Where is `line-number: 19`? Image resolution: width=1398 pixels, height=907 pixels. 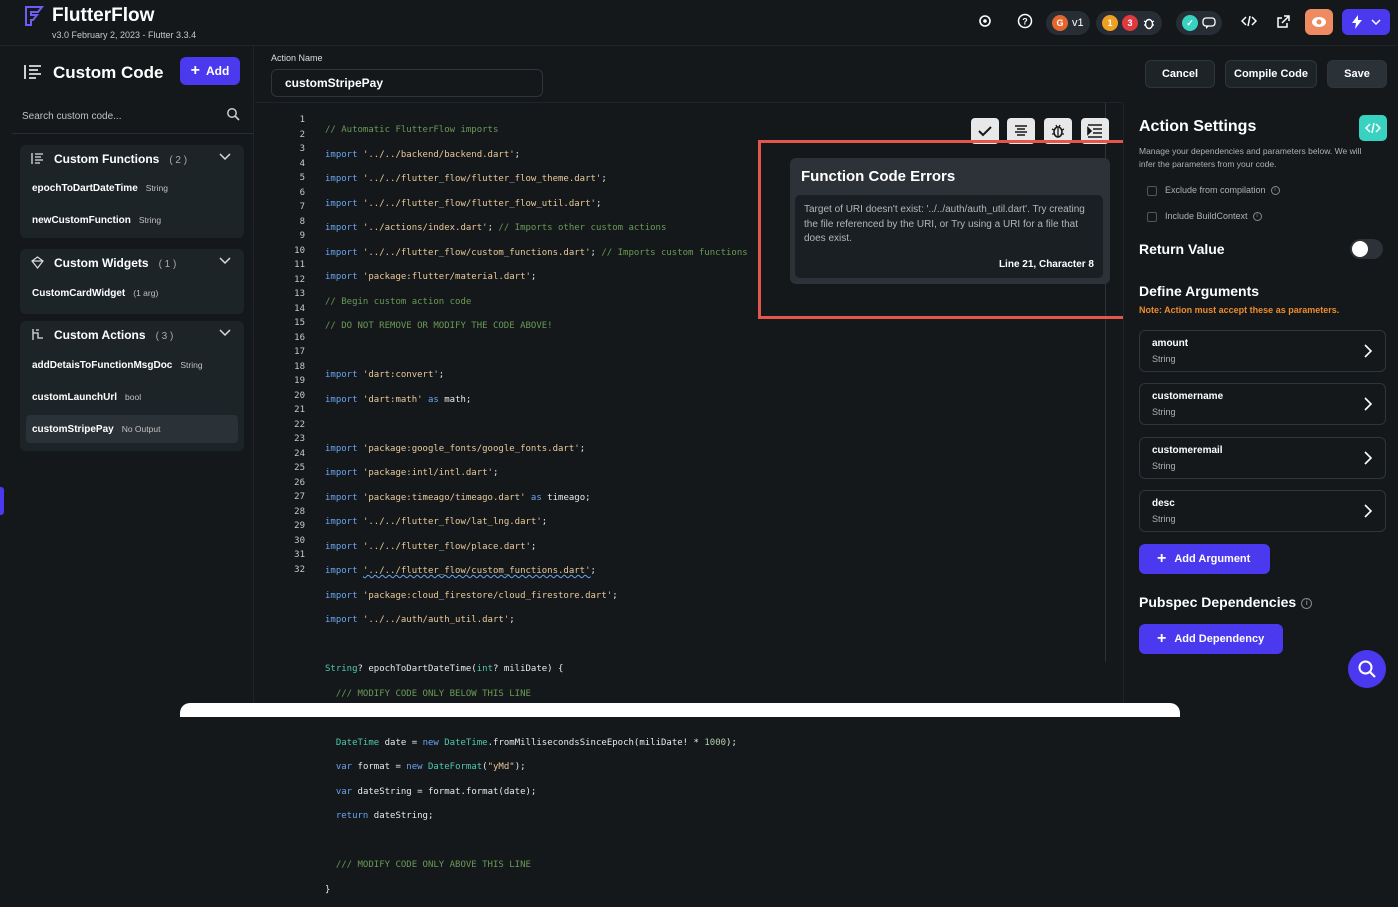
line-number: 19 is located at coordinates (299, 381).